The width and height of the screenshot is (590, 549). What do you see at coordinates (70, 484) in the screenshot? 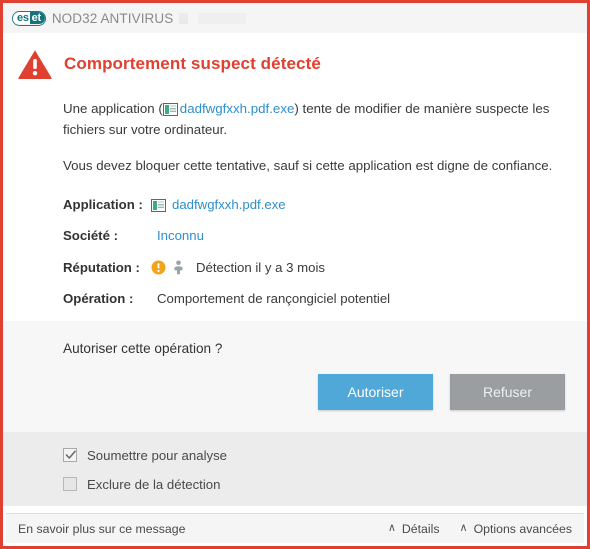
I see `checkbox-exclude-from-detection` at bounding box center [70, 484].